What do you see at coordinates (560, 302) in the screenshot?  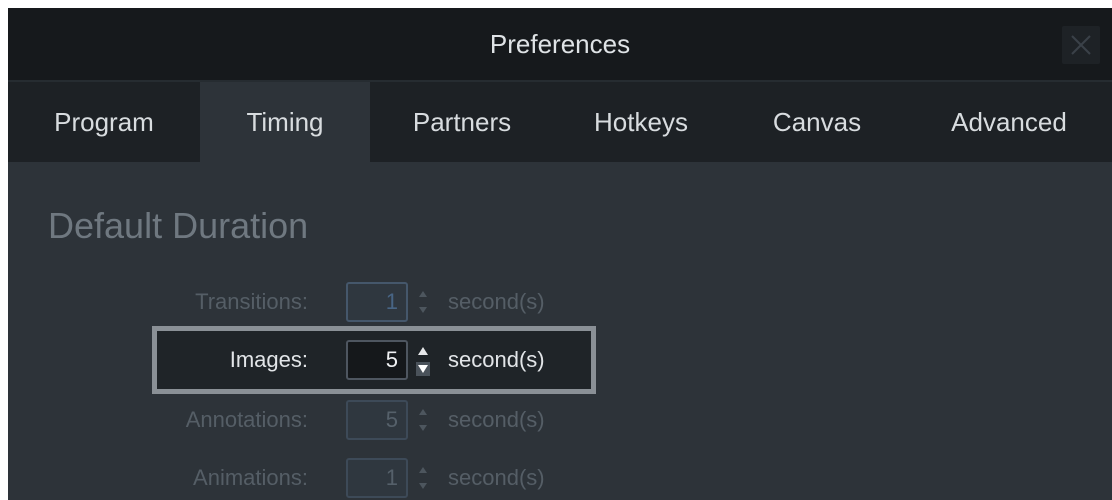 I see `duration-row-transitions: Transitions: 1 second(s)` at bounding box center [560, 302].